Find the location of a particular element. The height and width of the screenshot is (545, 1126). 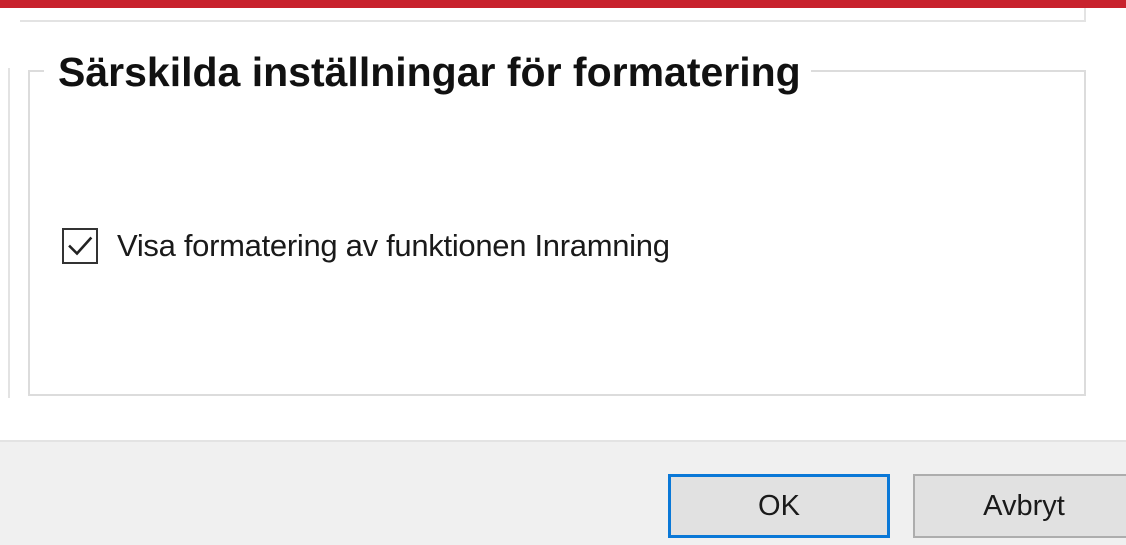

previous-section-edge is located at coordinates (553, 15).